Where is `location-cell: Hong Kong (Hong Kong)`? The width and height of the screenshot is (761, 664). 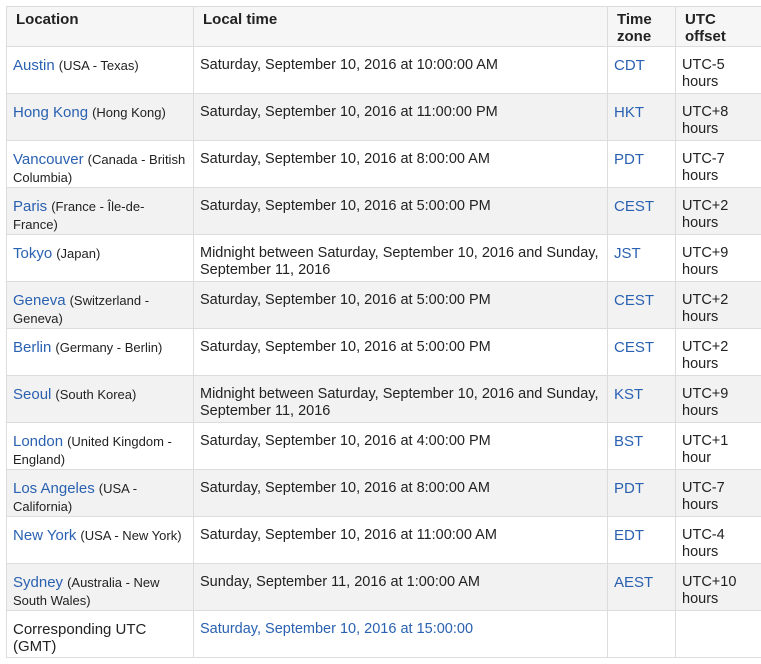
location-cell: Hong Kong (Hong Kong) is located at coordinates (100, 117).